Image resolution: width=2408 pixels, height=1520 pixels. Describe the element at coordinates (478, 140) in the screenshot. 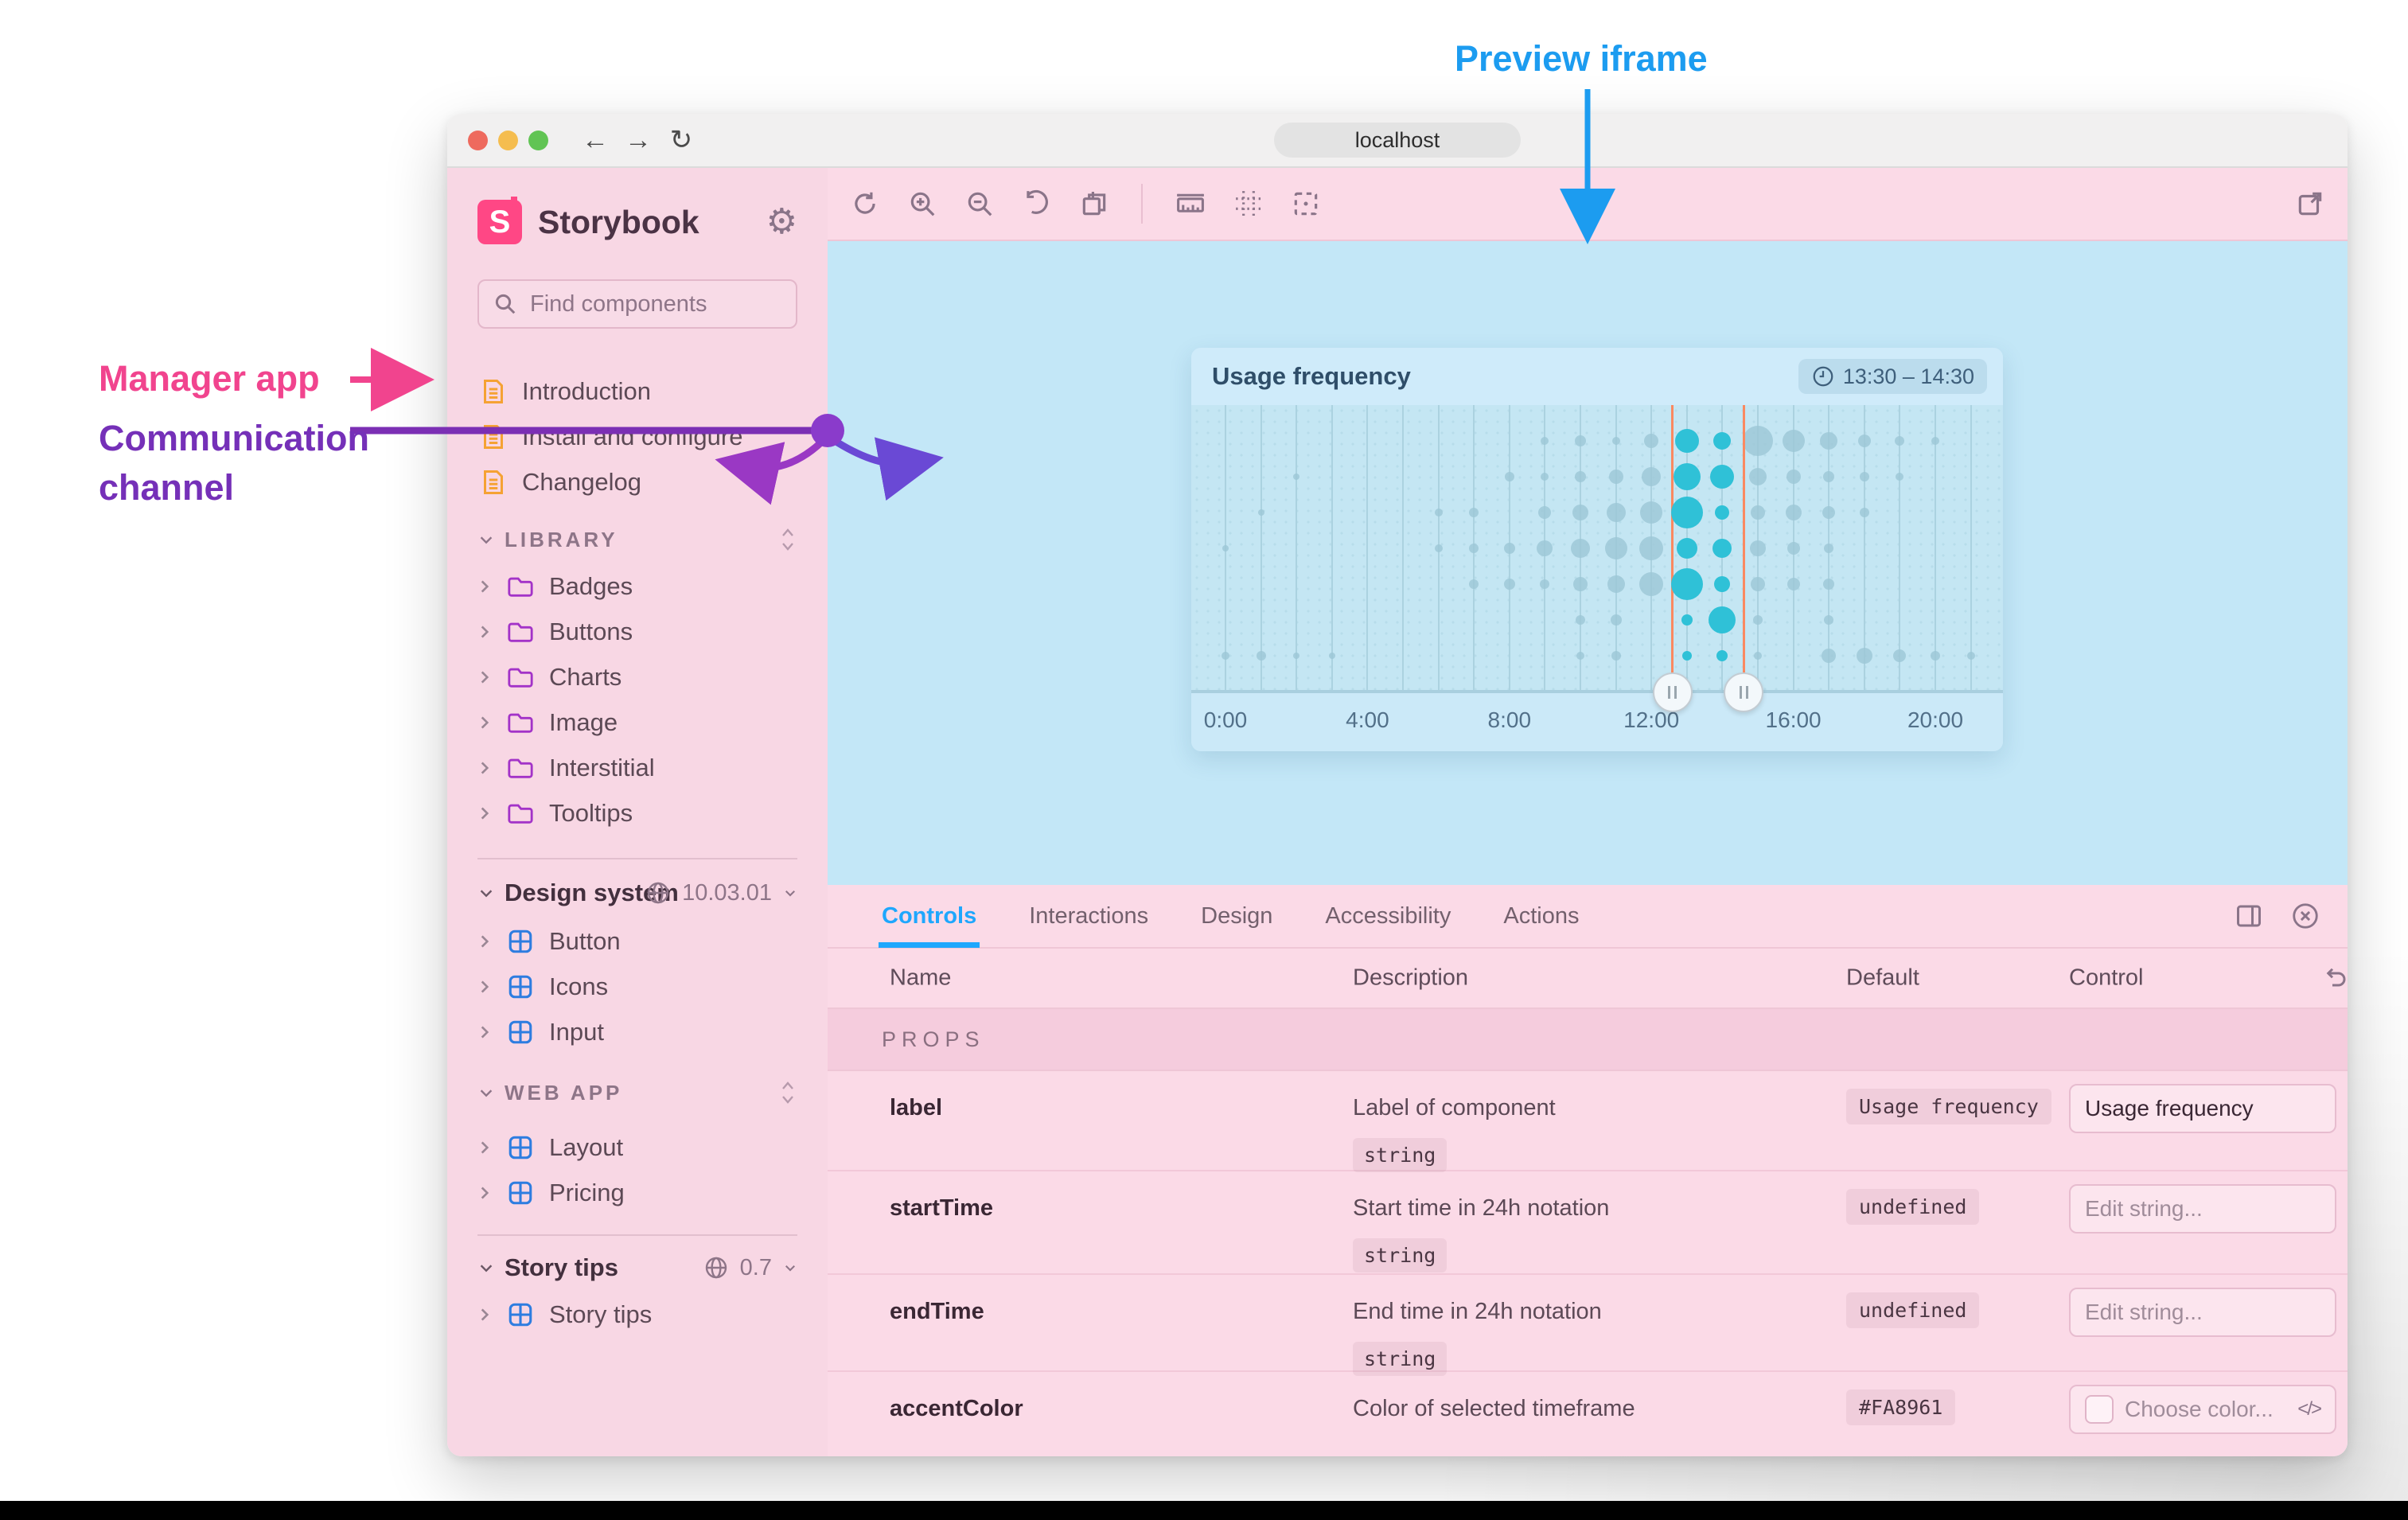

I see `close-window-button` at that location.